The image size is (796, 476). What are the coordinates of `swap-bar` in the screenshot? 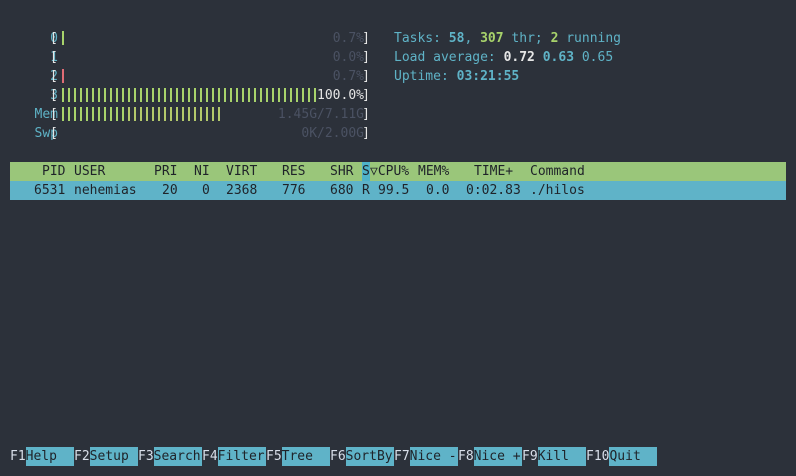 It's located at (182, 133).